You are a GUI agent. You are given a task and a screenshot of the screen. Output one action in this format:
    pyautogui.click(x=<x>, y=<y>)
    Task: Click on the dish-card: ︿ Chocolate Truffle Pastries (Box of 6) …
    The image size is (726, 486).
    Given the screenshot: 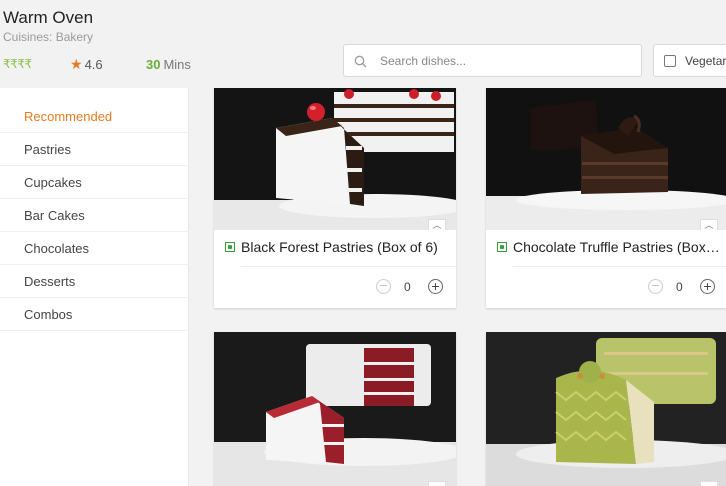 What is the action you would take?
    pyautogui.click(x=606, y=198)
    